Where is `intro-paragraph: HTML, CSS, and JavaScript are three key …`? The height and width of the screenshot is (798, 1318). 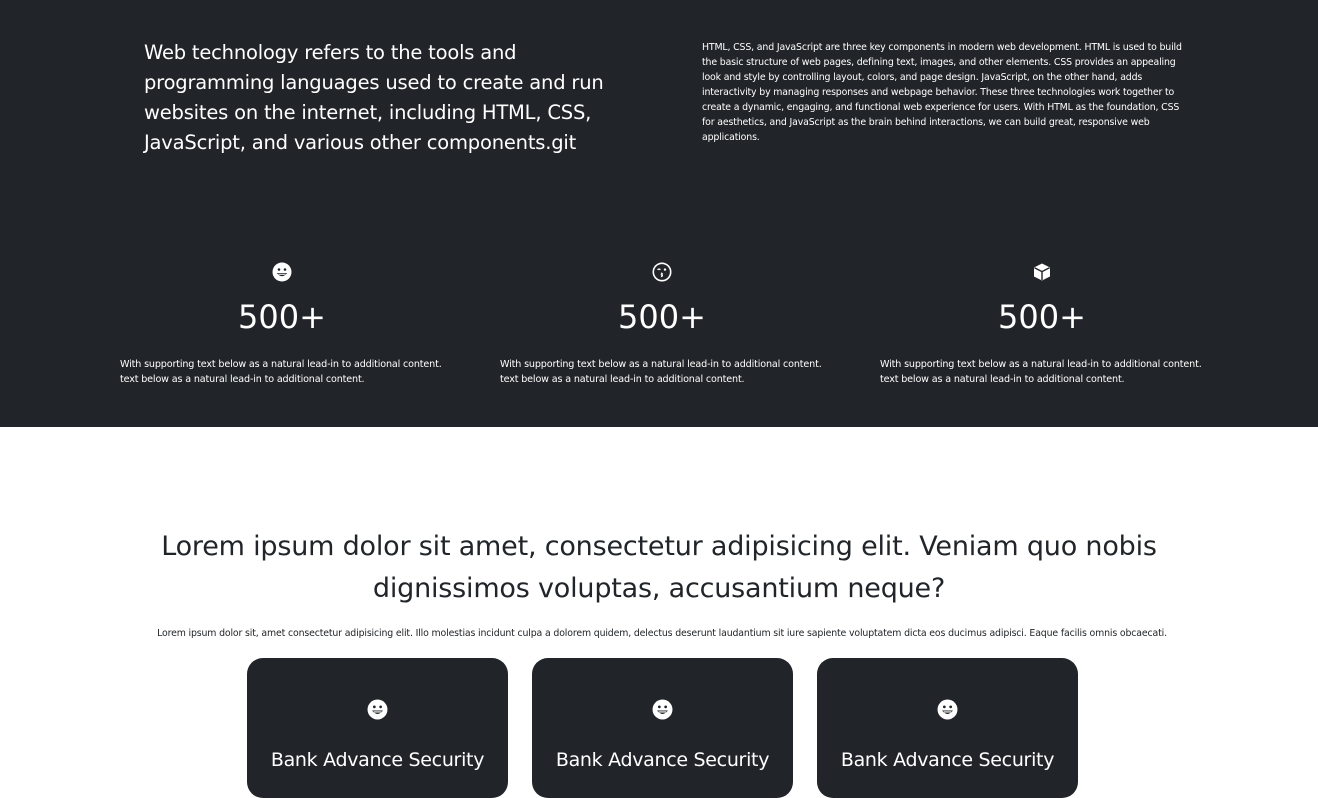 intro-paragraph: HTML, CSS, and JavaScript are three key … is located at coordinates (942, 92).